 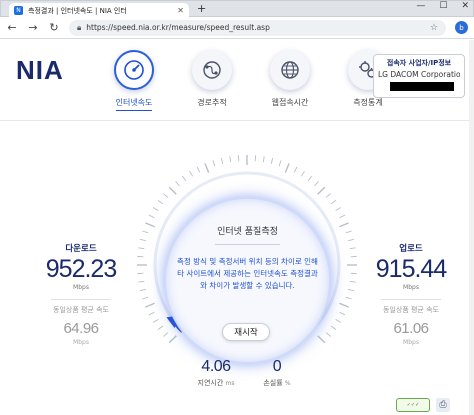 I want to click on info-title: 접속자 사업자/IP정보, so click(x=419, y=63).